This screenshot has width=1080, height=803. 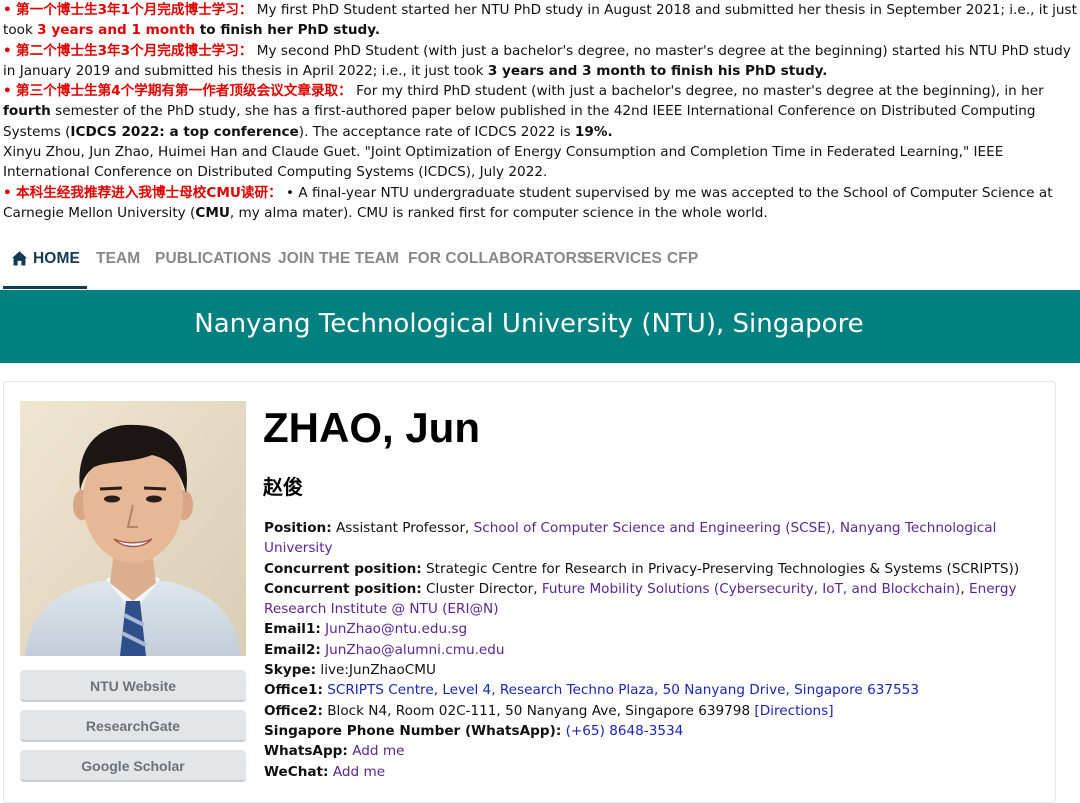 I want to click on nav-publications: PUBLICATIONS, so click(x=213, y=264).